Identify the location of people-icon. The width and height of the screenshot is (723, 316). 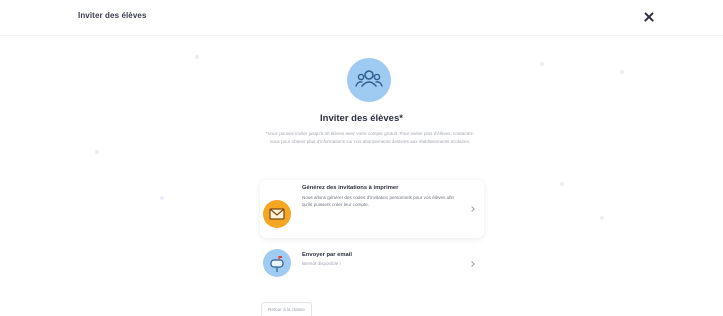
(369, 78).